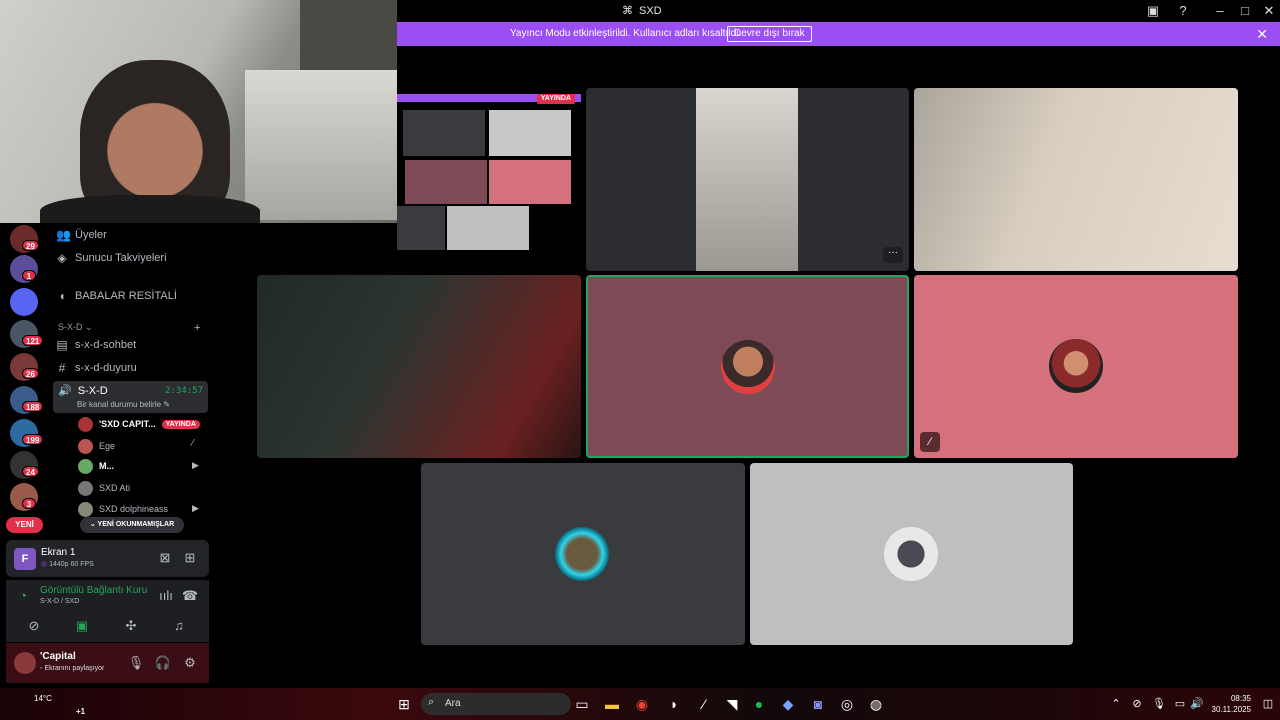 The height and width of the screenshot is (720, 1280). Describe the element at coordinates (29, 503) in the screenshot. I see `unread-badge: 3` at that location.